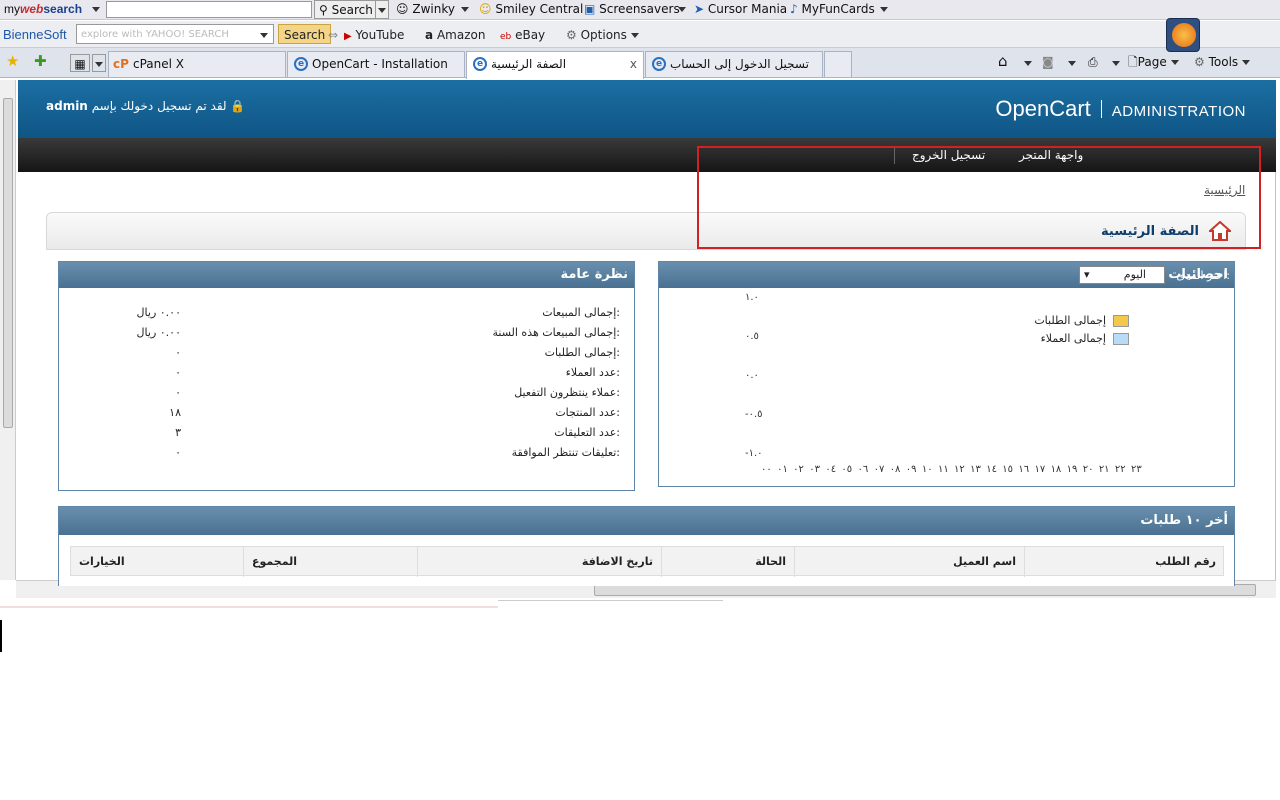 Image resolution: width=1280 pixels, height=800 pixels. What do you see at coordinates (1087, 274) in the screenshot?
I see `chevron-down-icon: ▾` at bounding box center [1087, 274].